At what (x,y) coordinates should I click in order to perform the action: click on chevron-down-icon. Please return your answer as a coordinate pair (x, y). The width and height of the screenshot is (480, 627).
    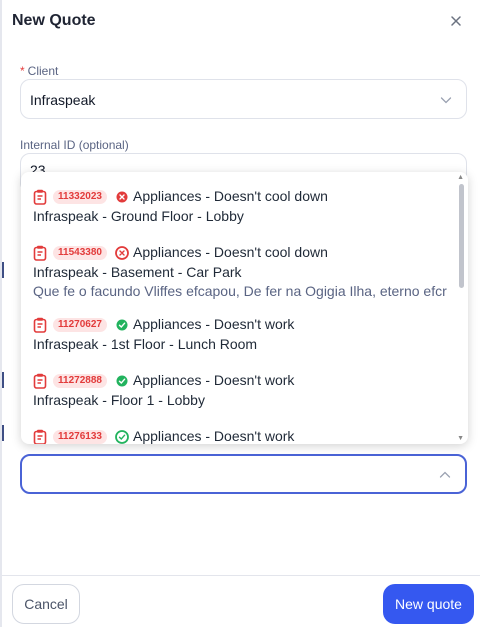
    Looking at the image, I should click on (446, 100).